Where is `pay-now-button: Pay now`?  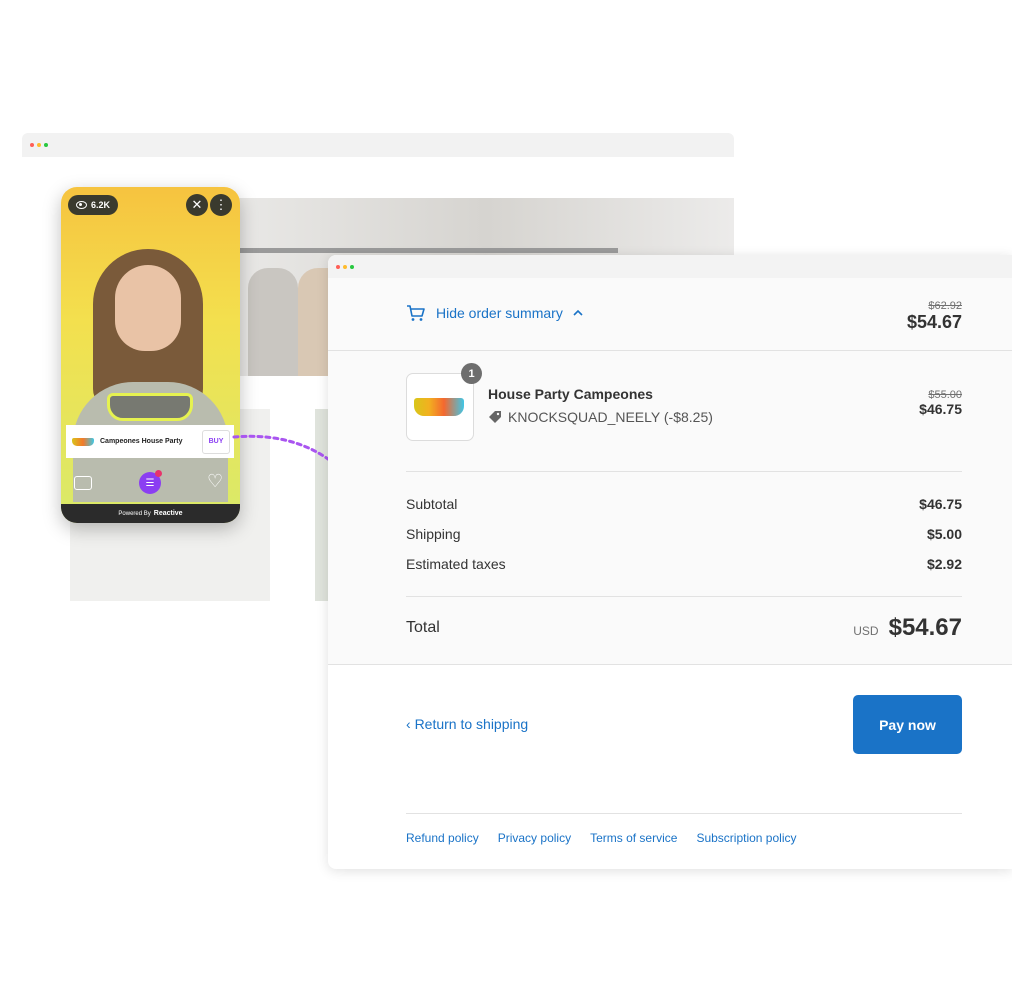 pay-now-button: Pay now is located at coordinates (907, 724).